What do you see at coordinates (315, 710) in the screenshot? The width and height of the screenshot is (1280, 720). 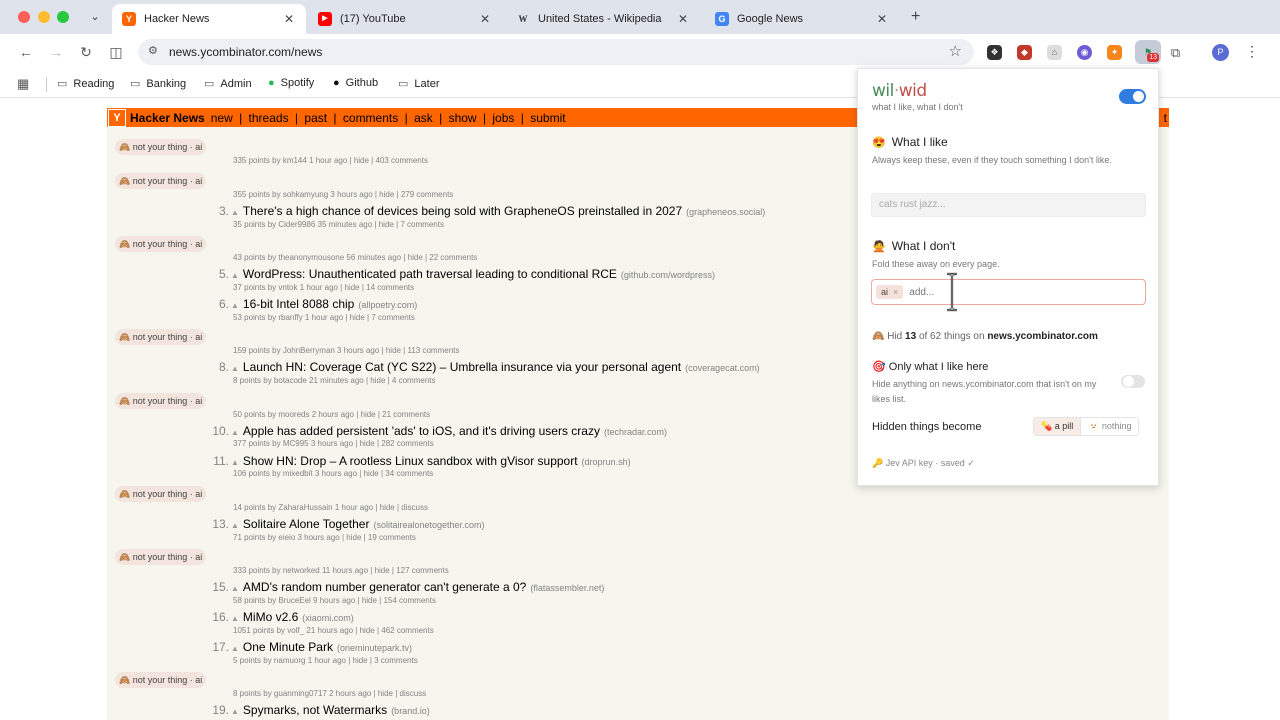 I see `story-title-link: Spymarks, not Watermarks` at bounding box center [315, 710].